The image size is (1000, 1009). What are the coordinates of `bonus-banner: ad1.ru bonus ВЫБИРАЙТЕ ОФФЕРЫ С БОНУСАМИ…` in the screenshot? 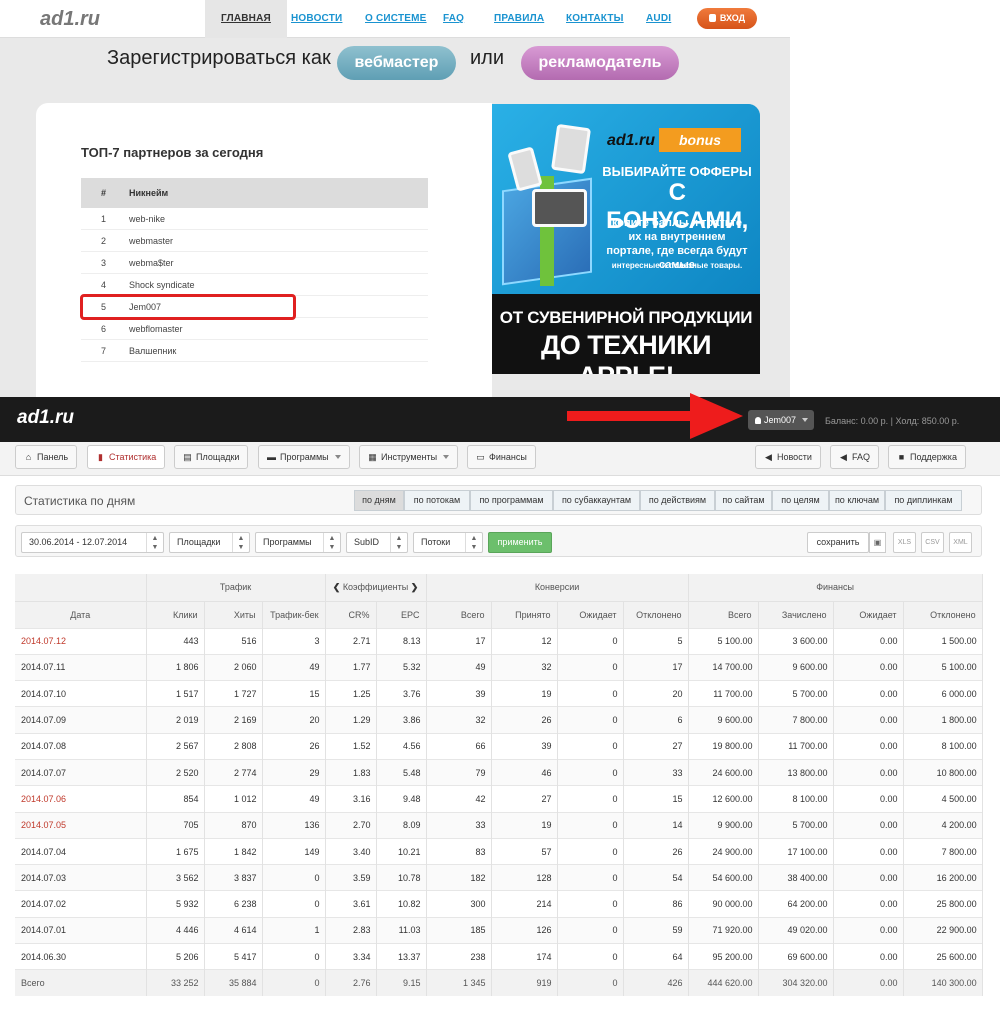 It's located at (626, 239).